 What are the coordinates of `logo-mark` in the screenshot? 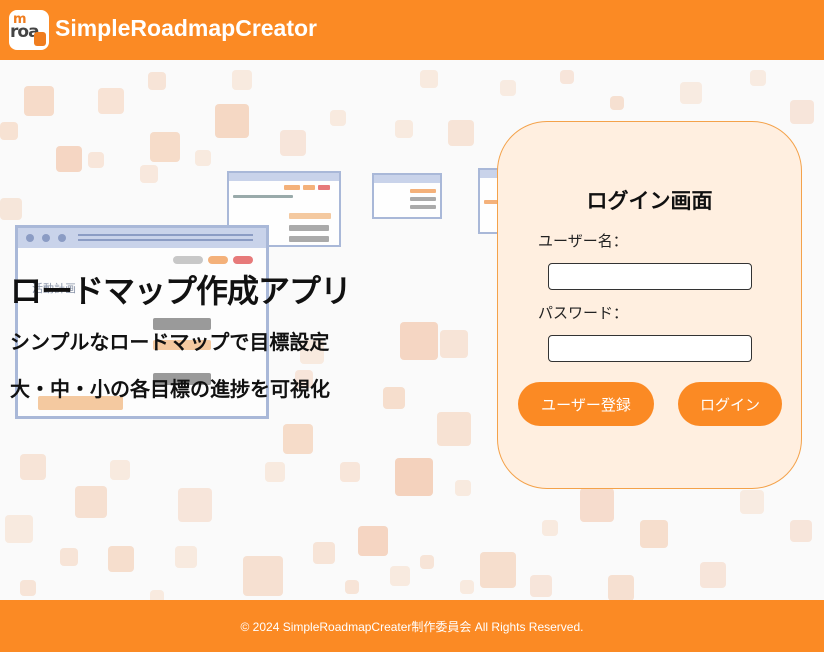 It's located at (40, 39).